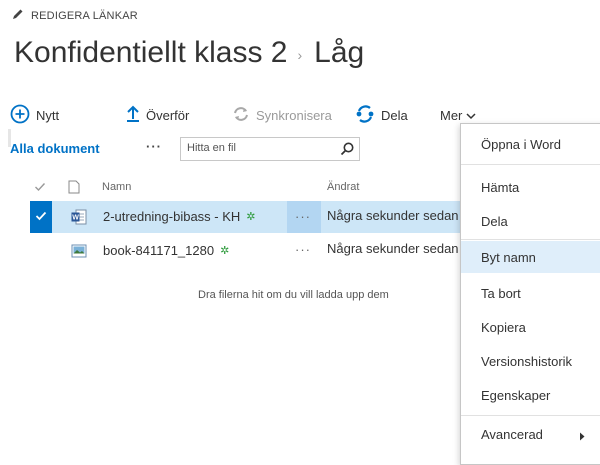 The width and height of the screenshot is (600, 465). What do you see at coordinates (347, 149) in the screenshot?
I see `search-icon` at bounding box center [347, 149].